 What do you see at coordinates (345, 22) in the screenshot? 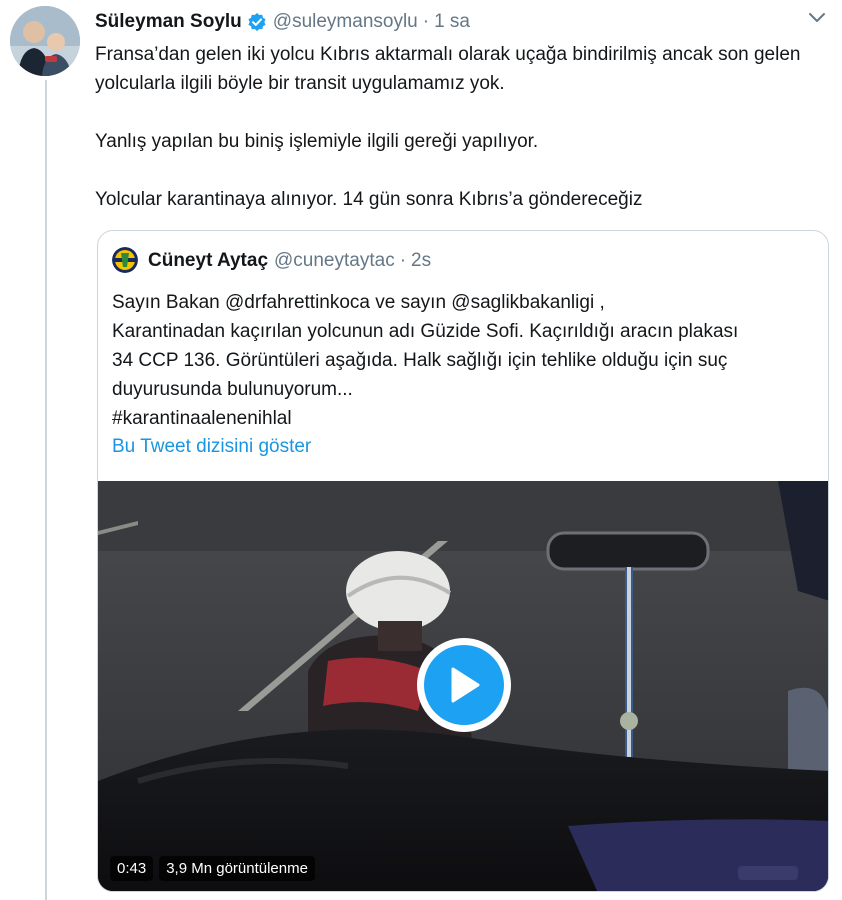
I see `handle: @suleymansoylu` at bounding box center [345, 22].